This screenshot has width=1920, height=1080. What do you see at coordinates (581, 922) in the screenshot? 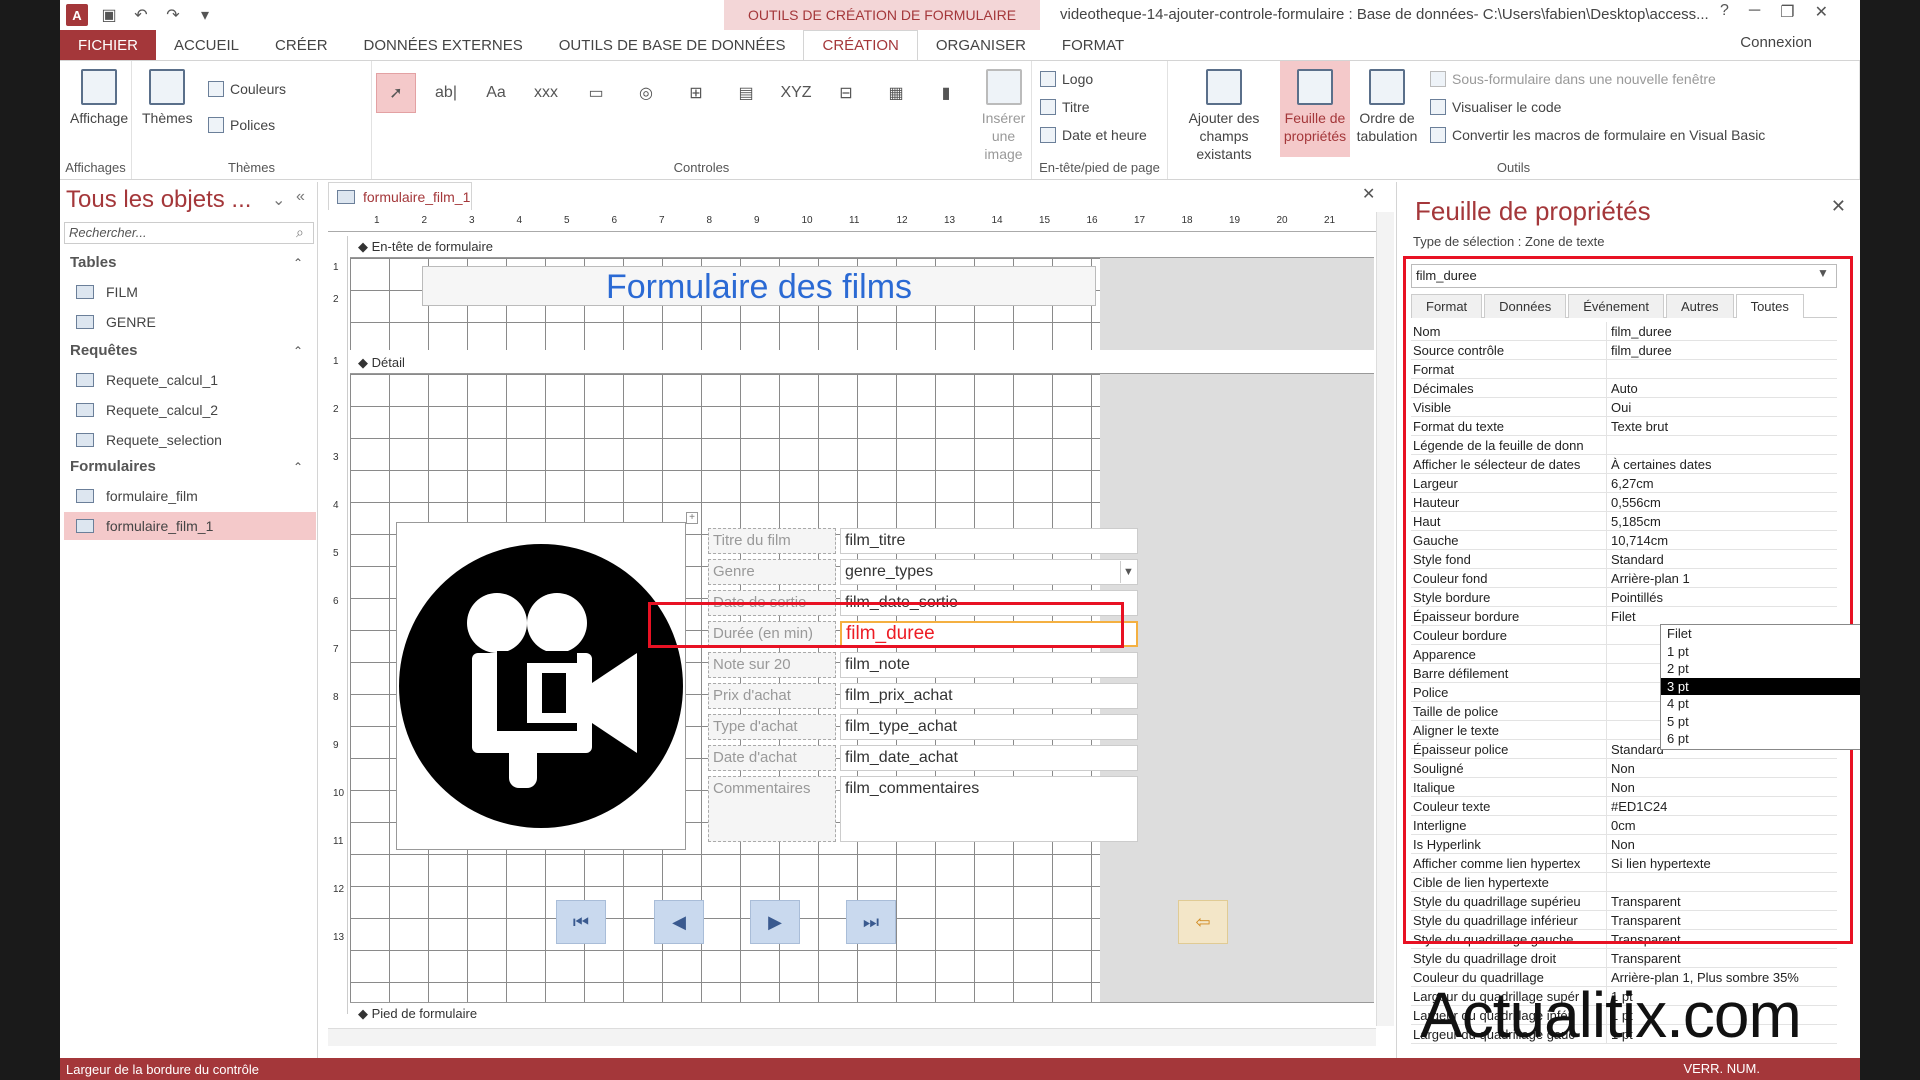
I see `first-record-icon: ⏮` at bounding box center [581, 922].